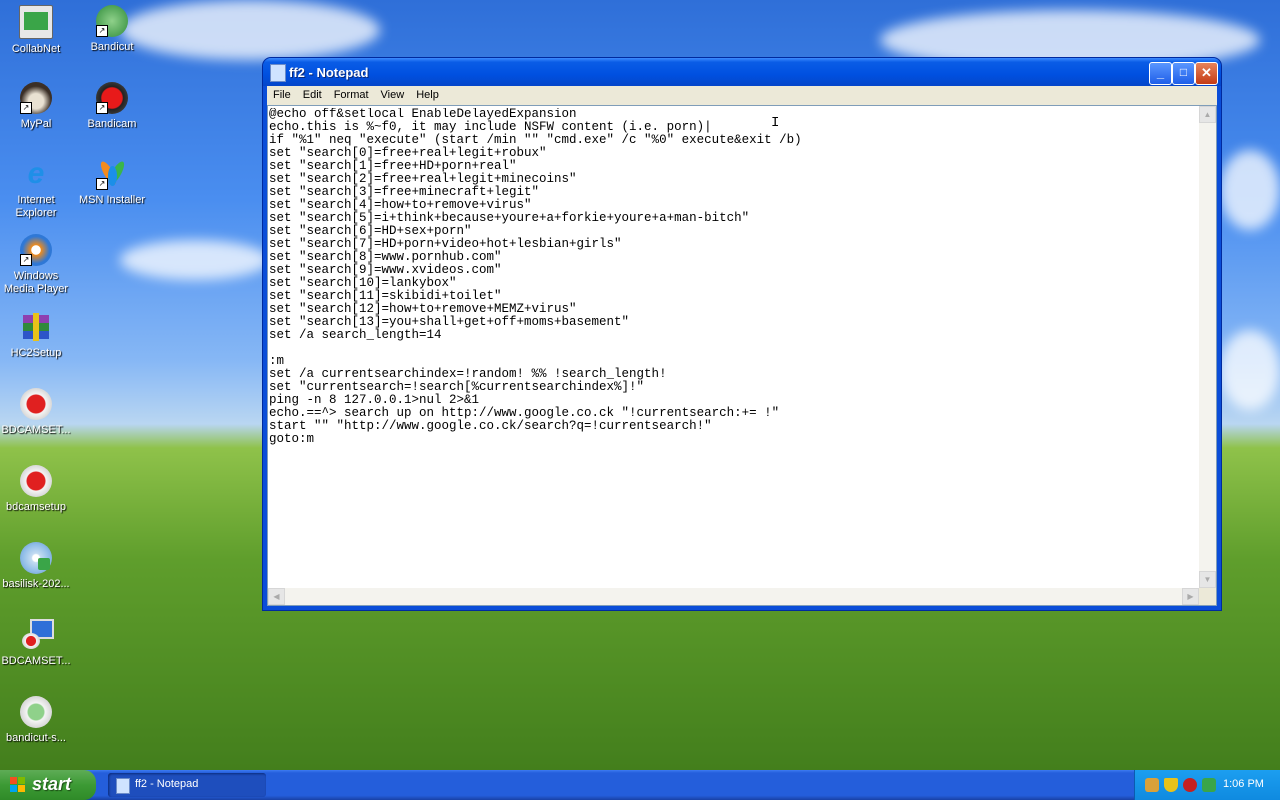 The width and height of the screenshot is (1280, 800). What do you see at coordinates (36, 49) in the screenshot?
I see `desktop-icon-label: CollabNet` at bounding box center [36, 49].